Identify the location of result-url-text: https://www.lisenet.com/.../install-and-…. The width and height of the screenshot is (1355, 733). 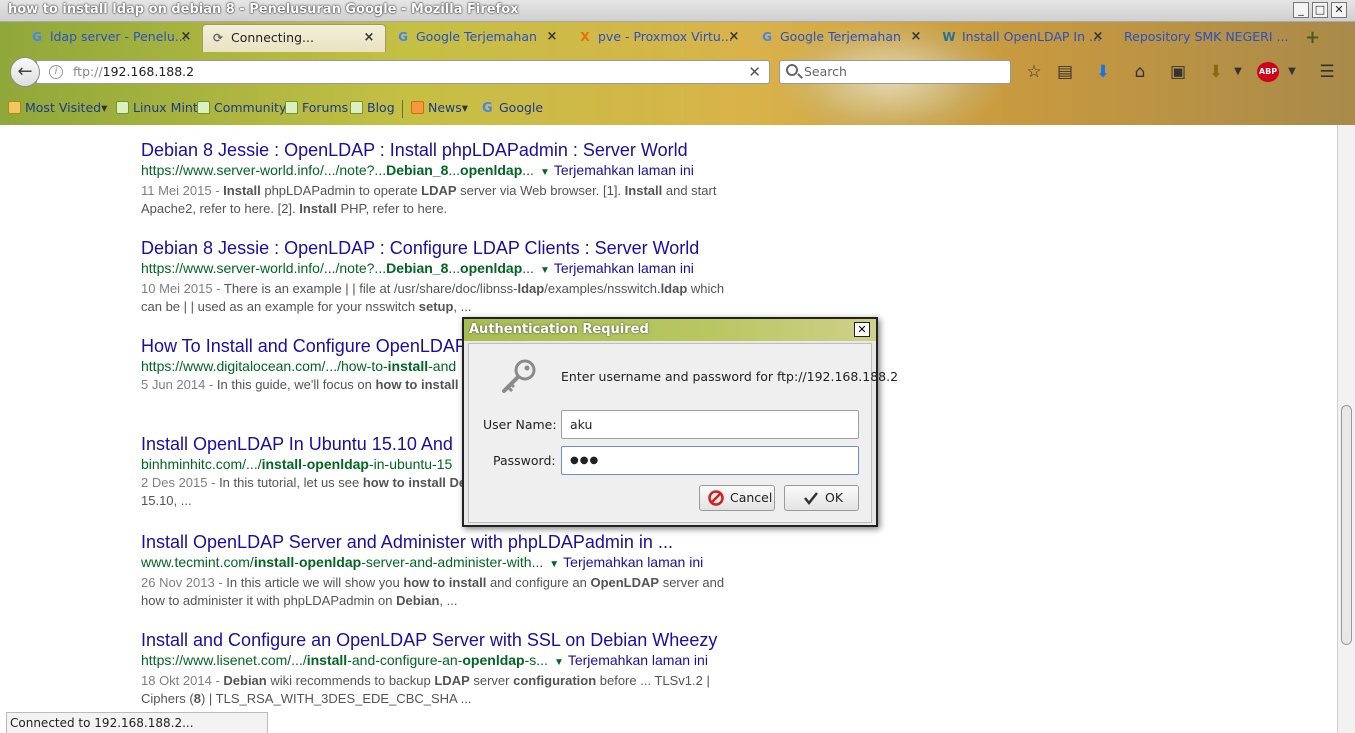
(344, 660).